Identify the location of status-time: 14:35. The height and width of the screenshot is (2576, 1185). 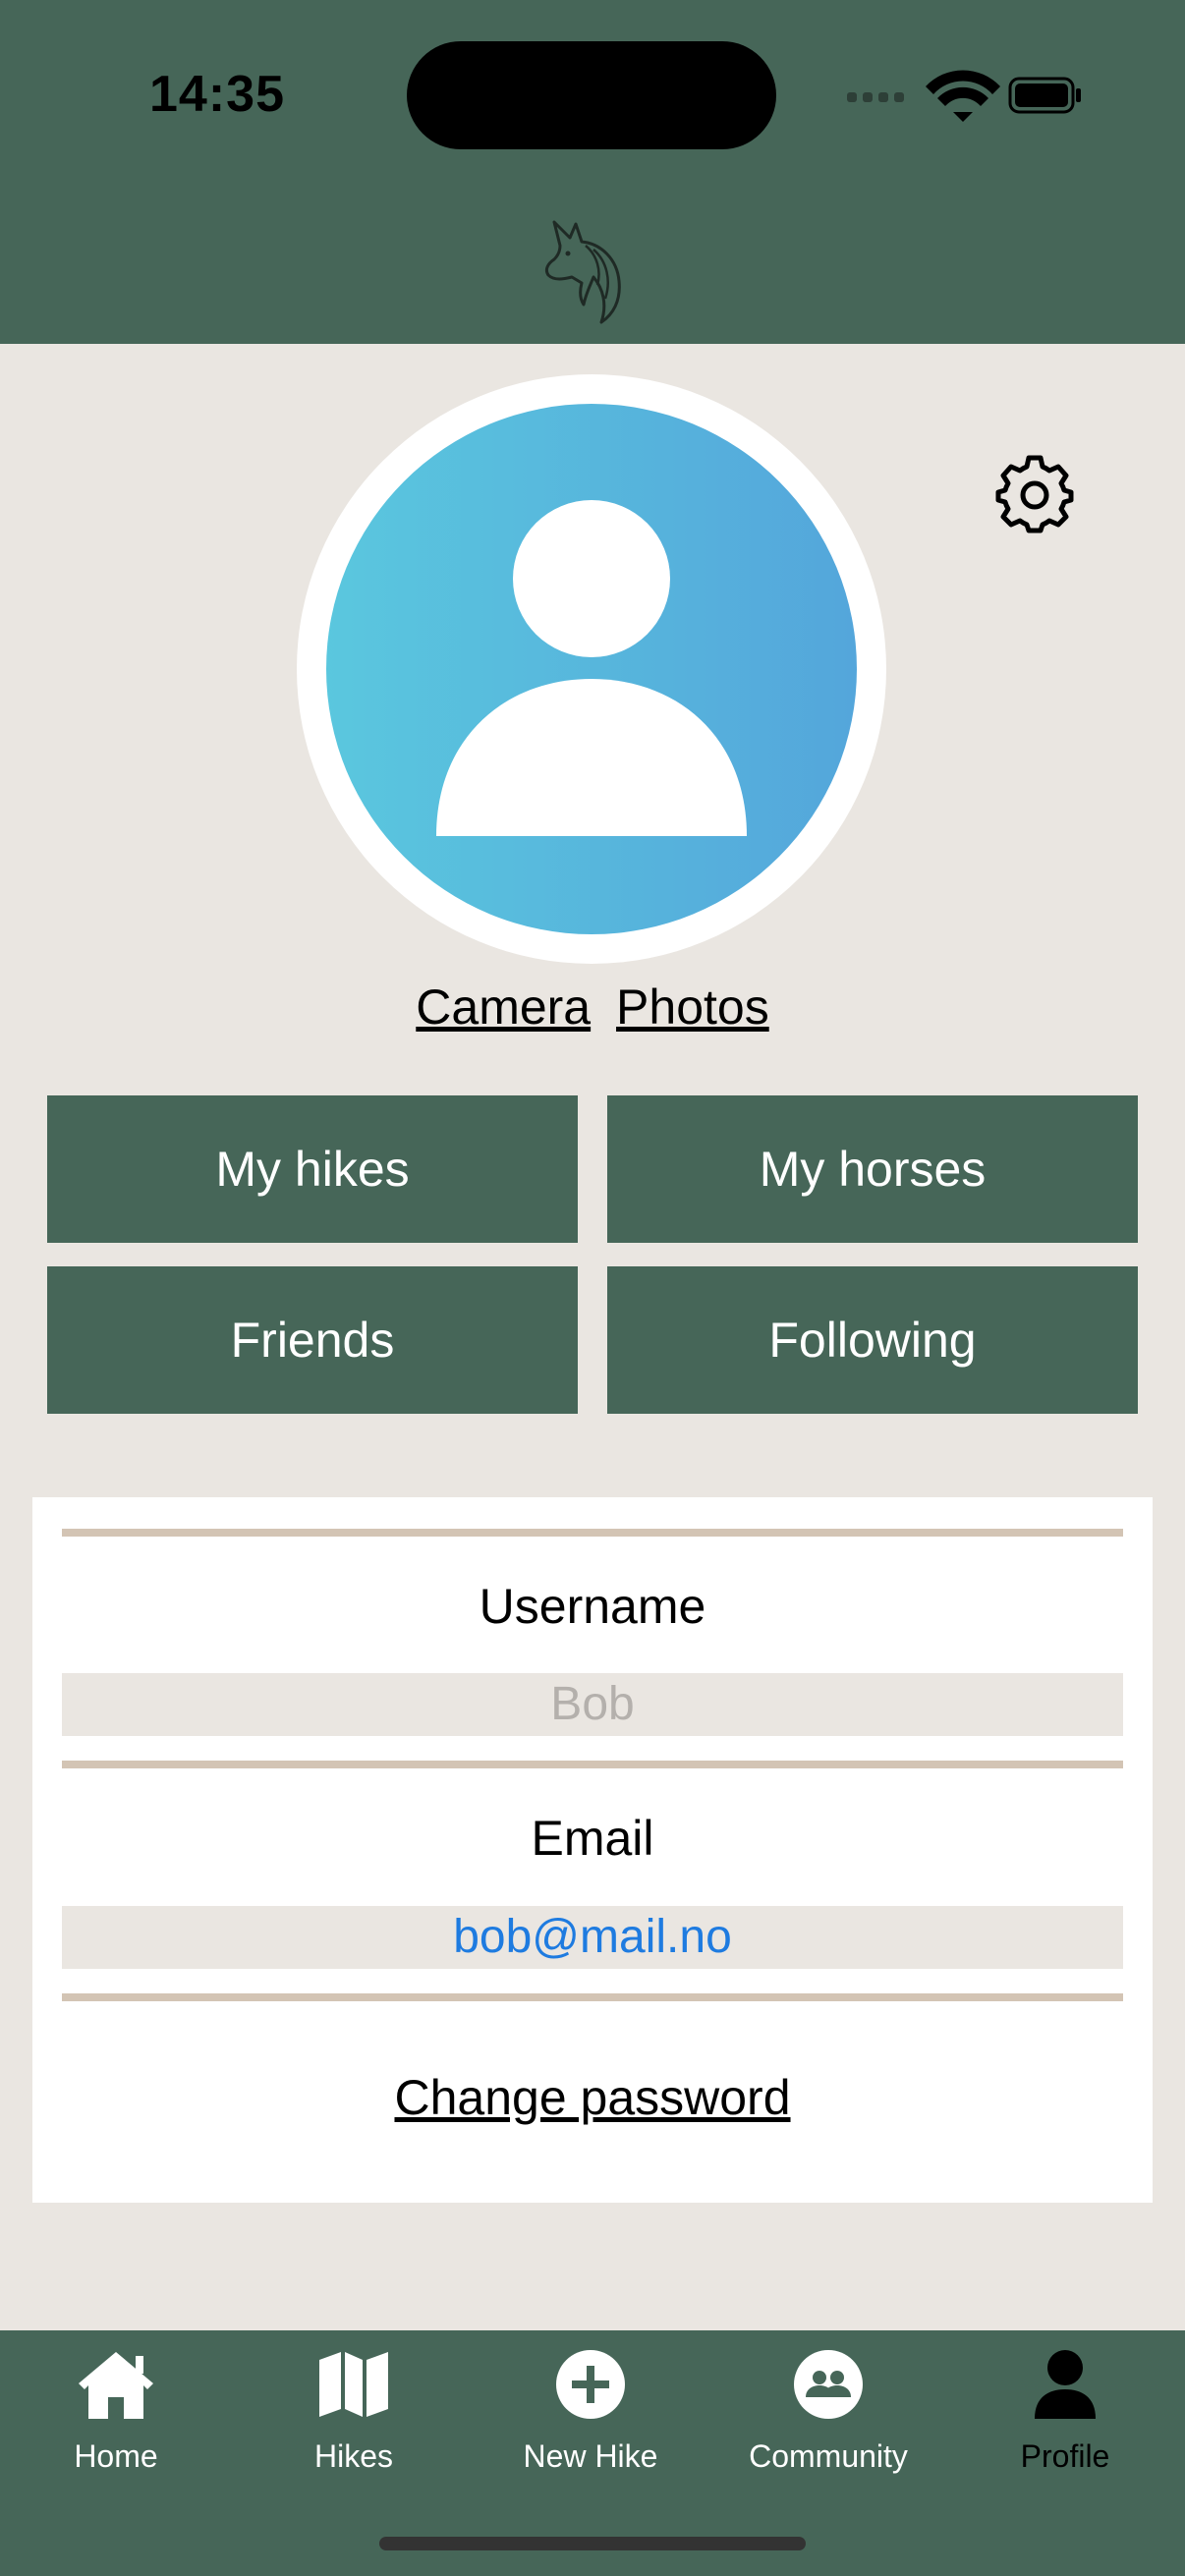
(217, 94).